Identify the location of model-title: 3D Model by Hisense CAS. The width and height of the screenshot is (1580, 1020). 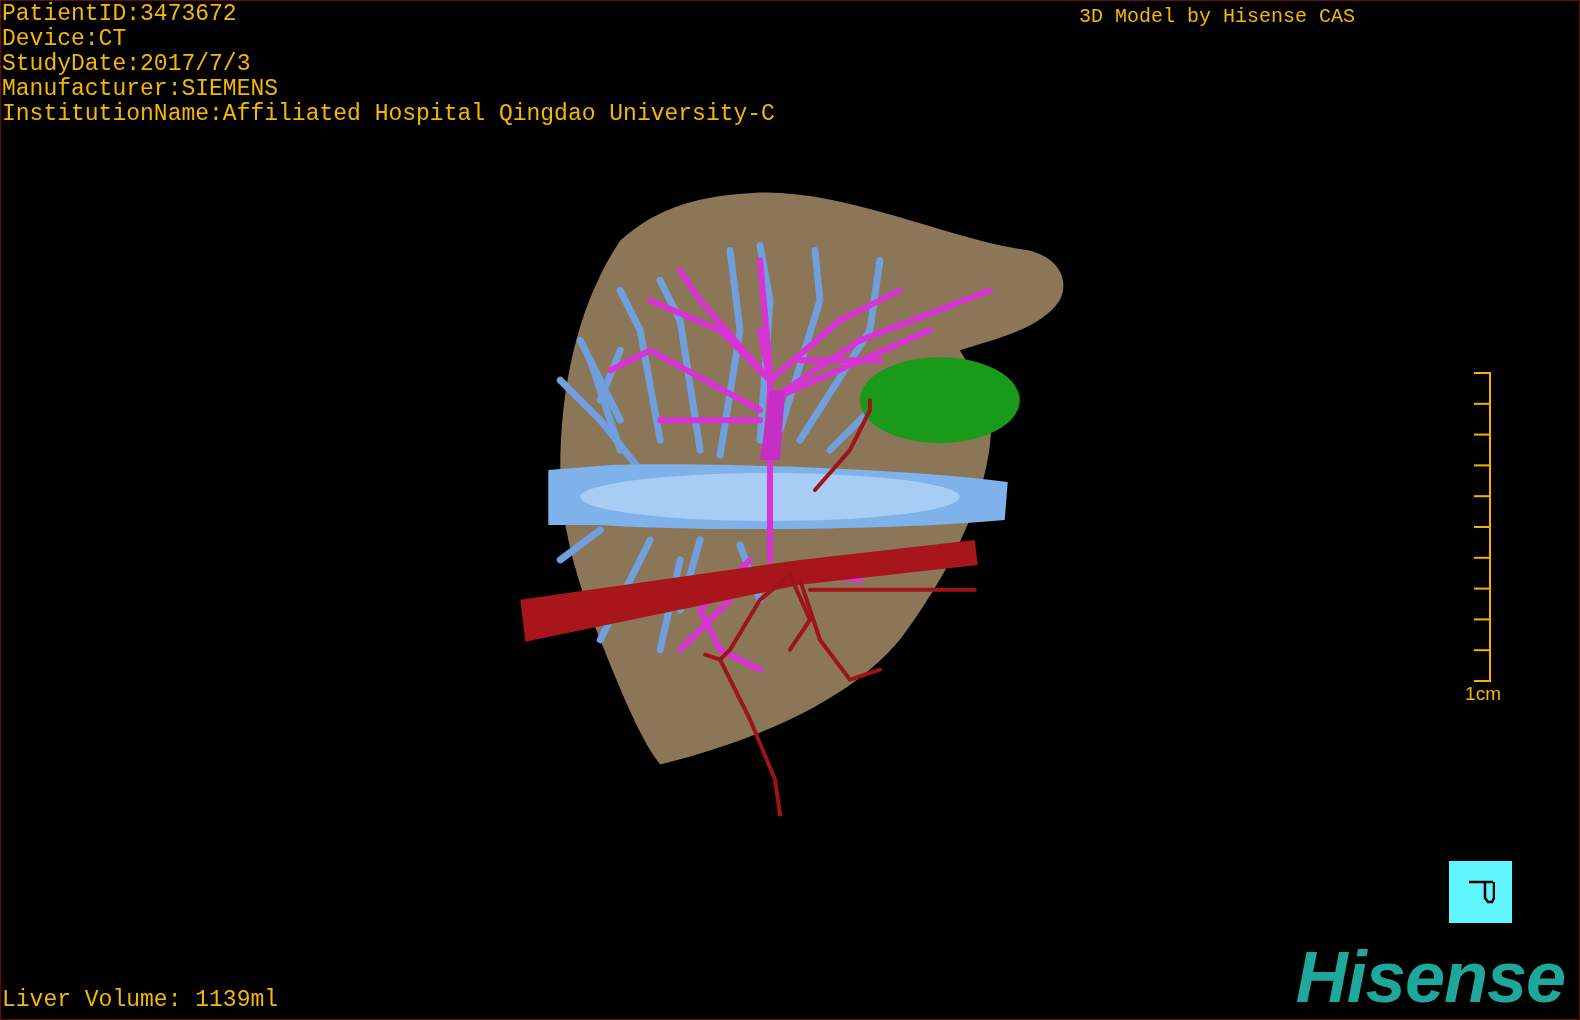
(1217, 17).